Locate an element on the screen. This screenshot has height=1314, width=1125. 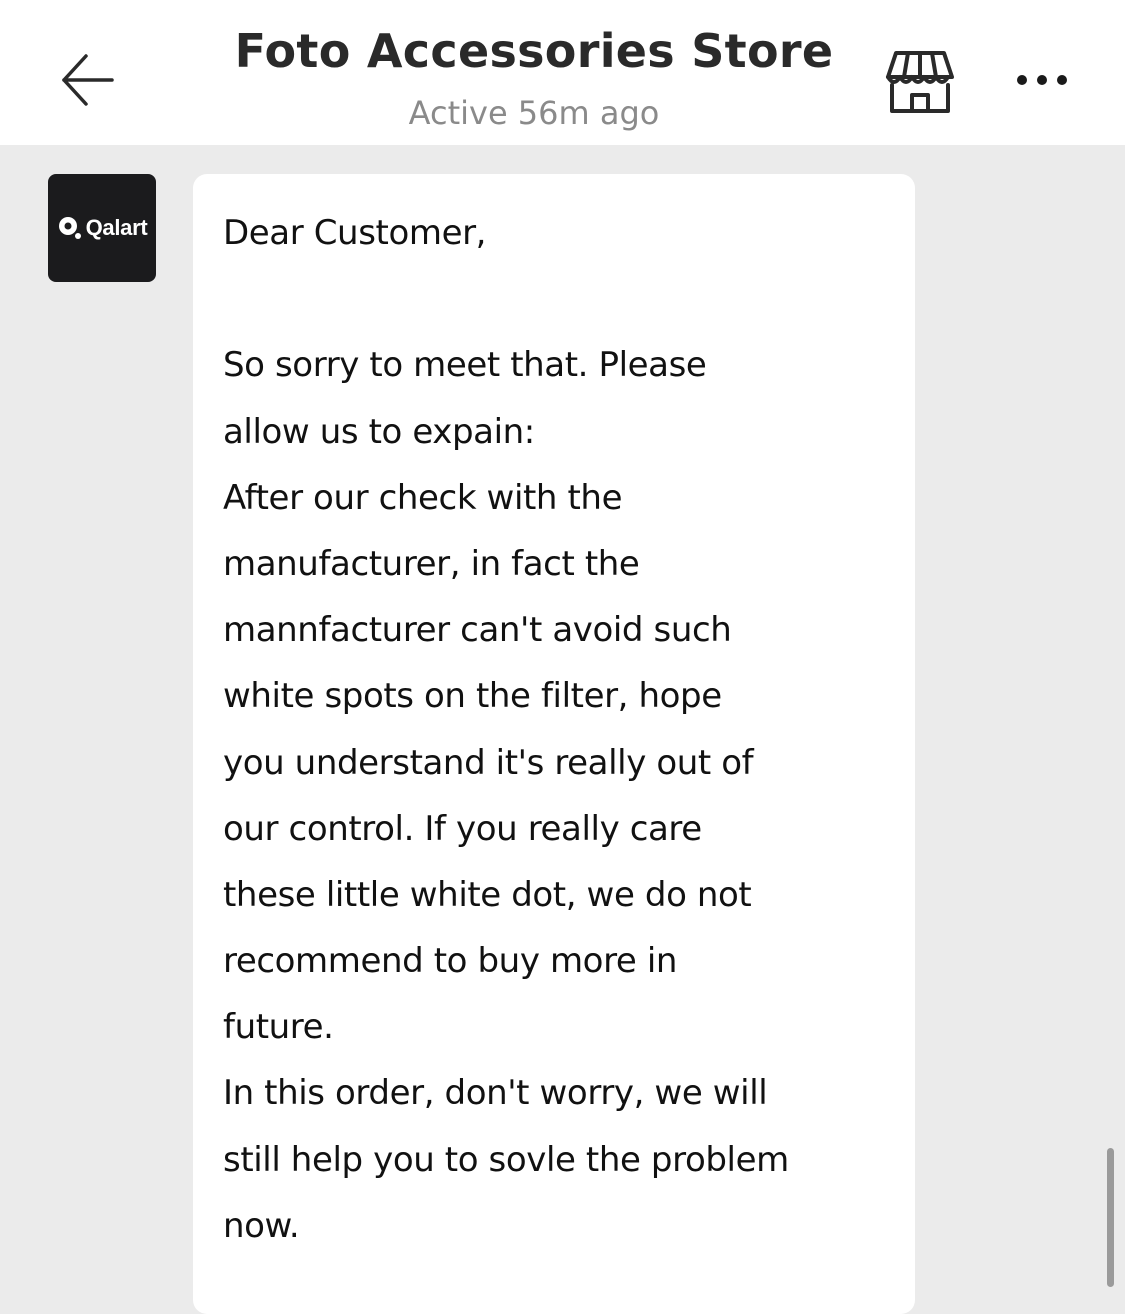
storefront-icon is located at coordinates (920, 82).